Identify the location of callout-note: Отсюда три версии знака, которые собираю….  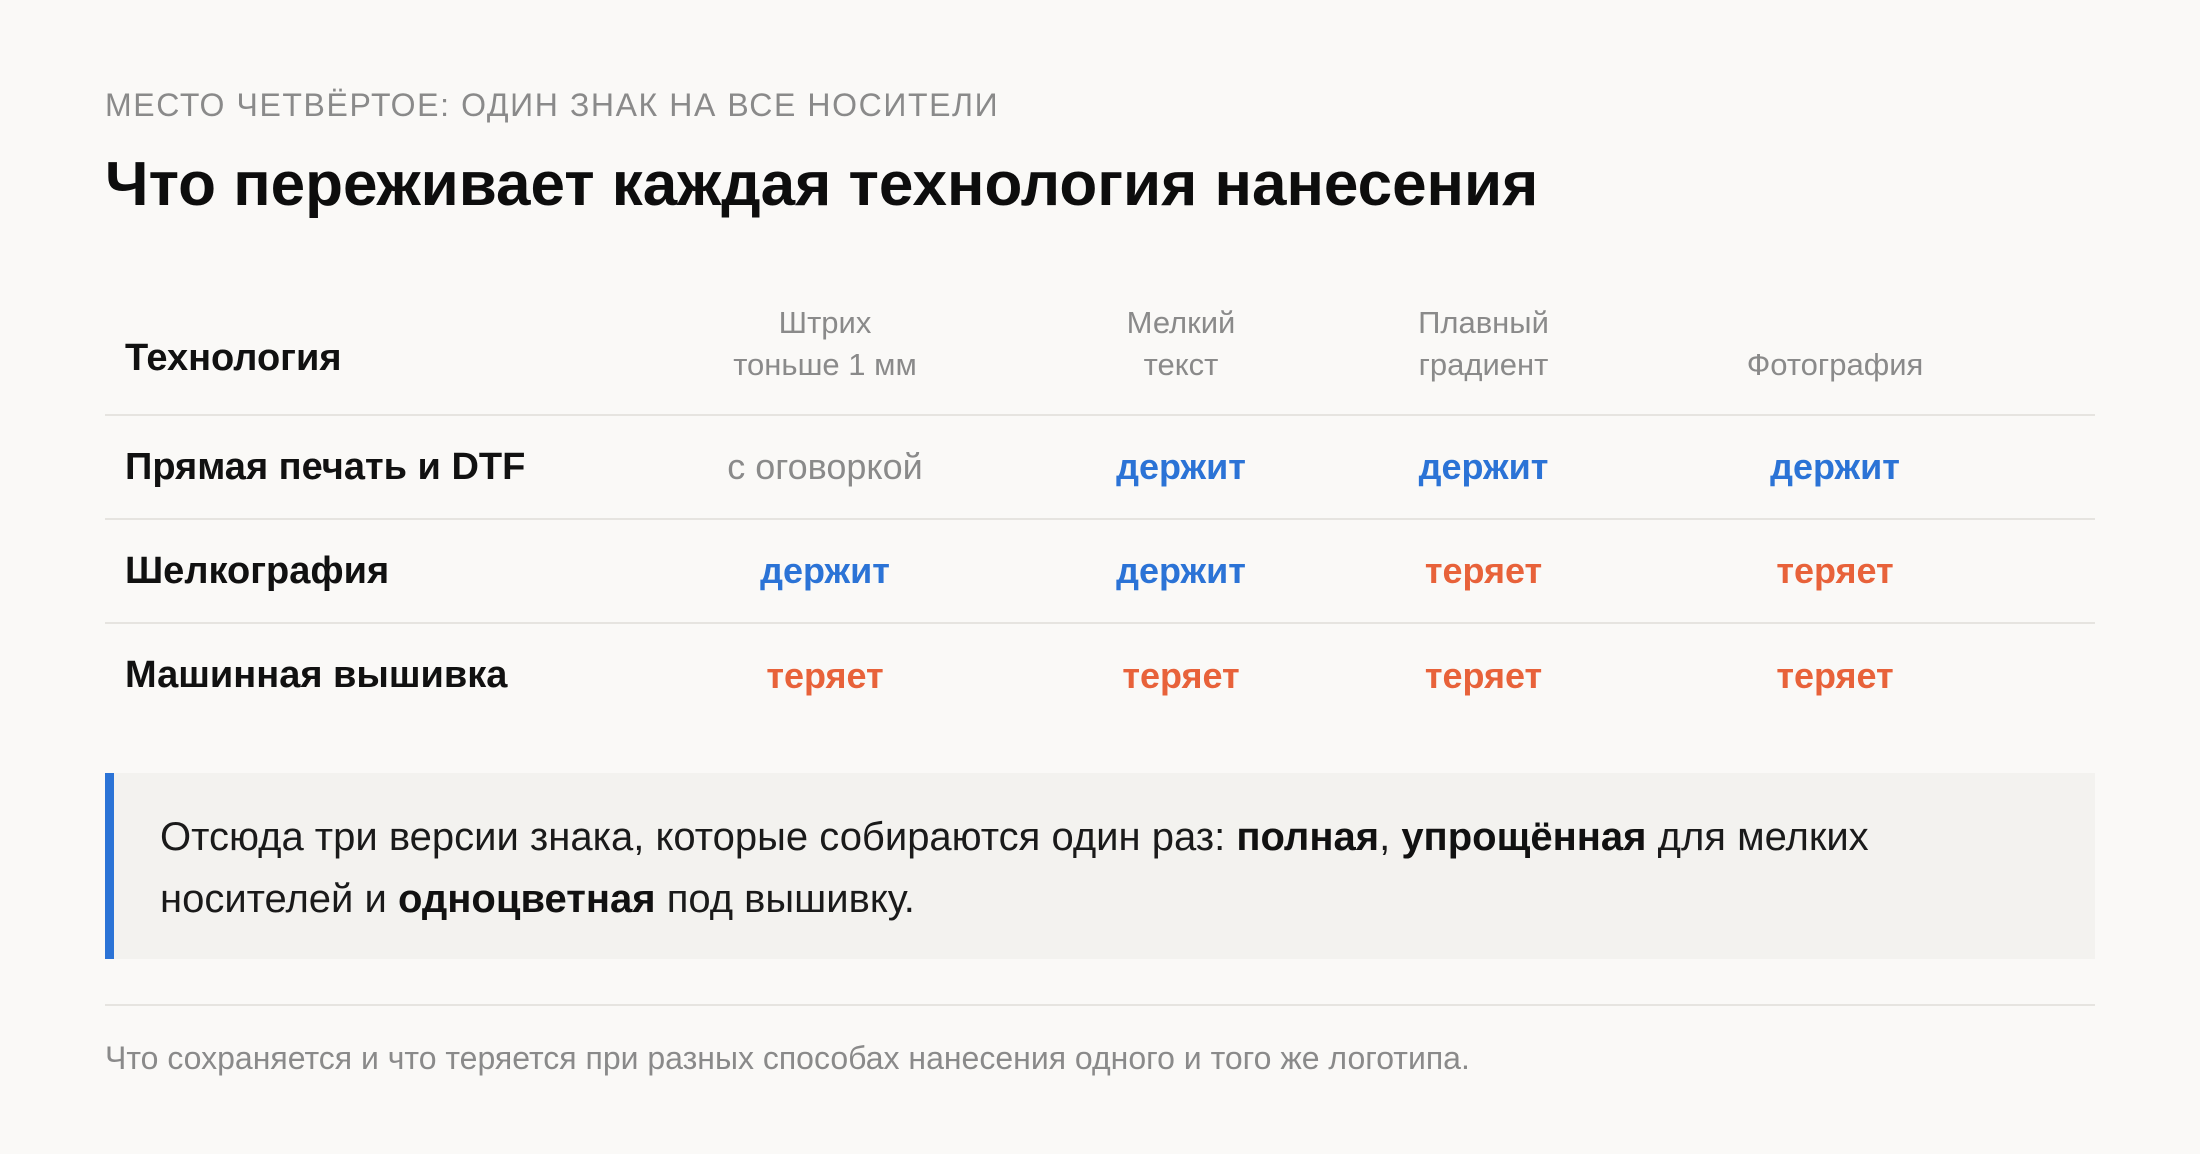
(1100, 866).